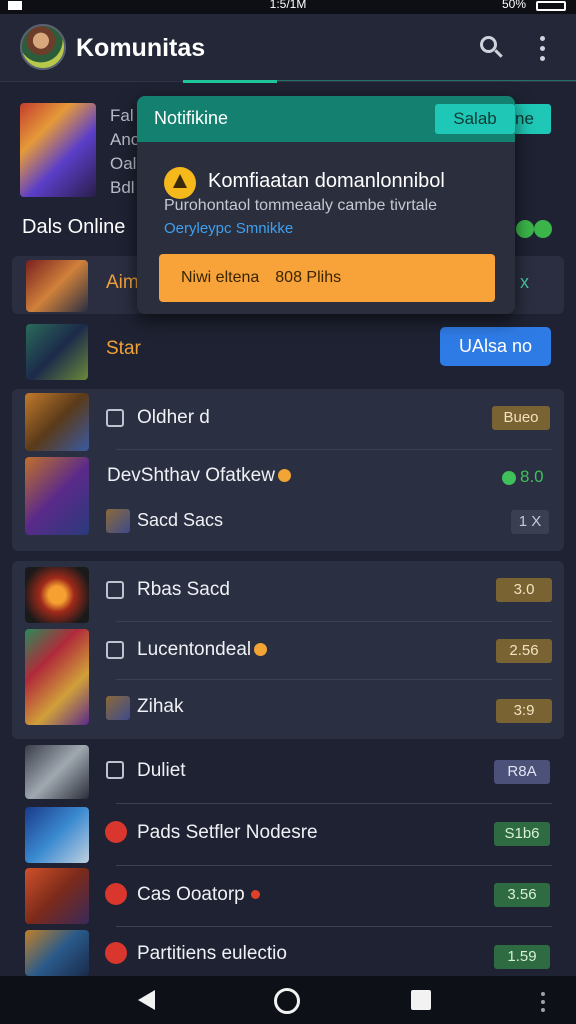 The height and width of the screenshot is (1024, 576). I want to click on notification-header: Notifikine Salab, so click(326, 119).